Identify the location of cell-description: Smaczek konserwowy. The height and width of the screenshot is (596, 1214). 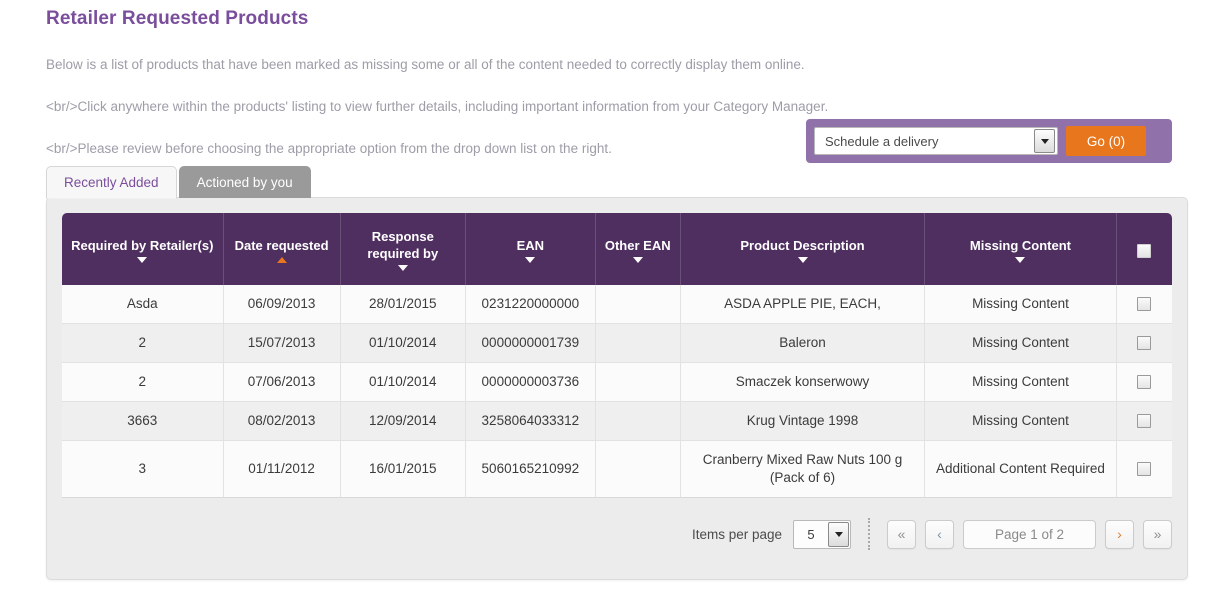
(803, 382).